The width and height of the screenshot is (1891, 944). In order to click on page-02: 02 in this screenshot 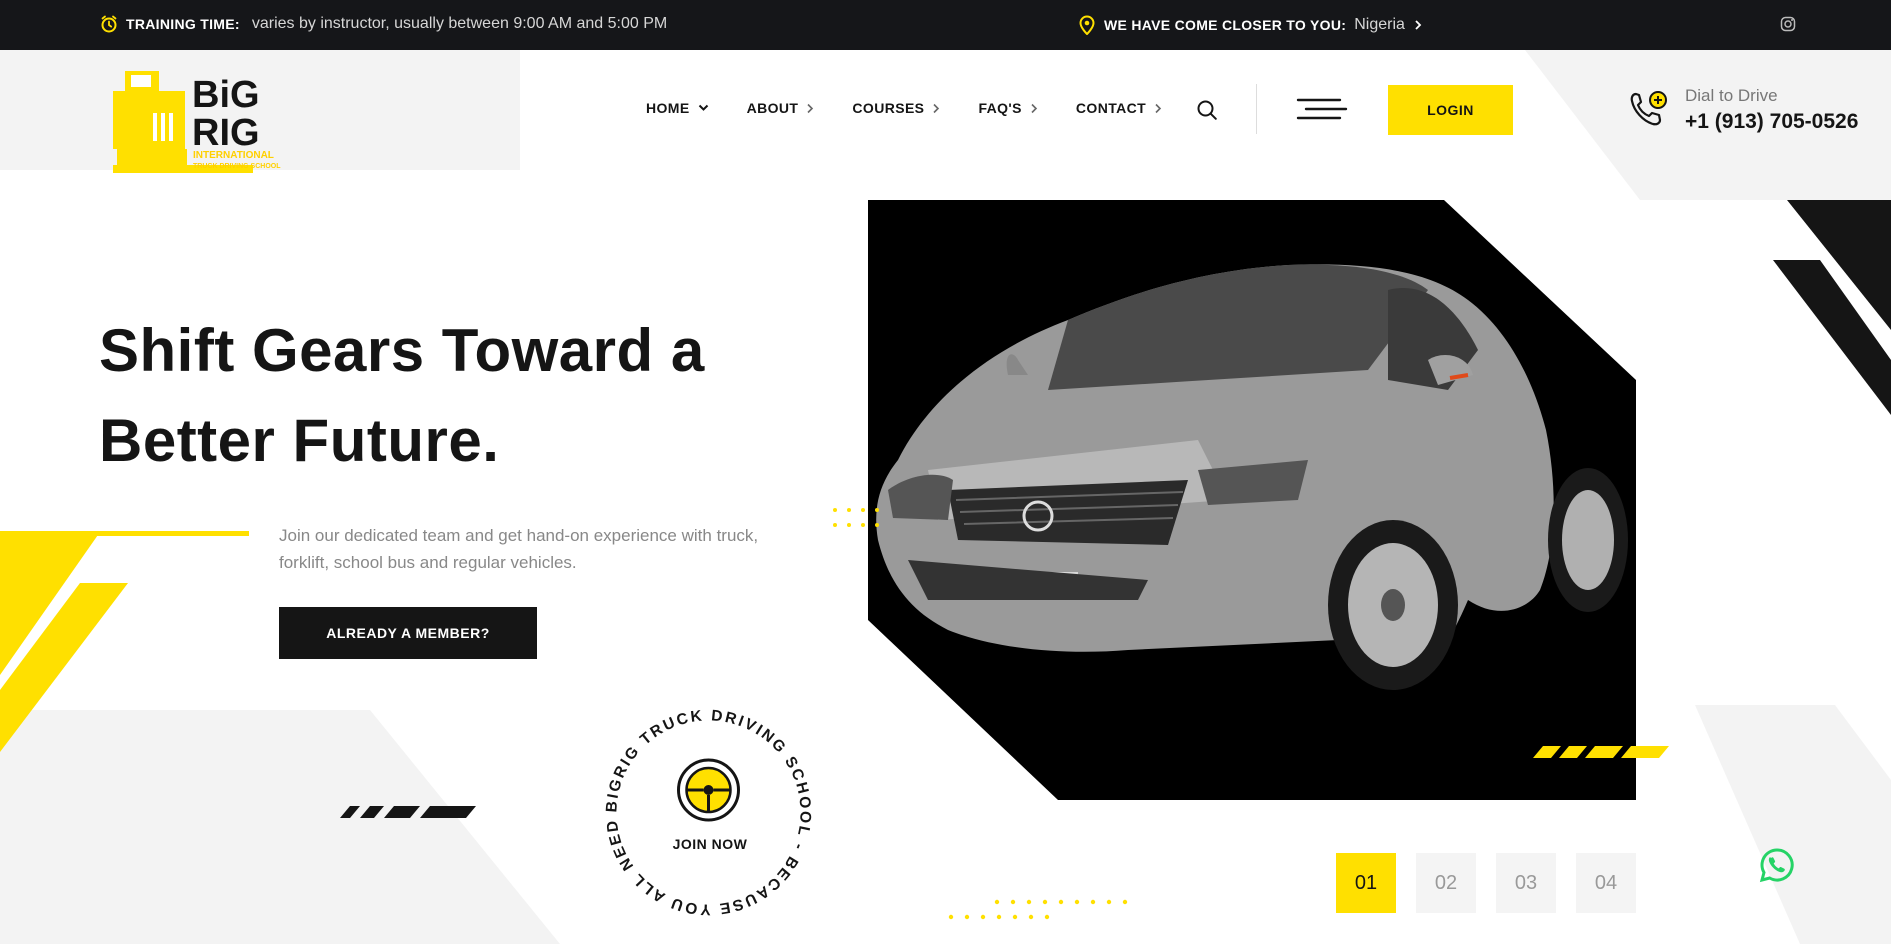, I will do `click(1446, 883)`.